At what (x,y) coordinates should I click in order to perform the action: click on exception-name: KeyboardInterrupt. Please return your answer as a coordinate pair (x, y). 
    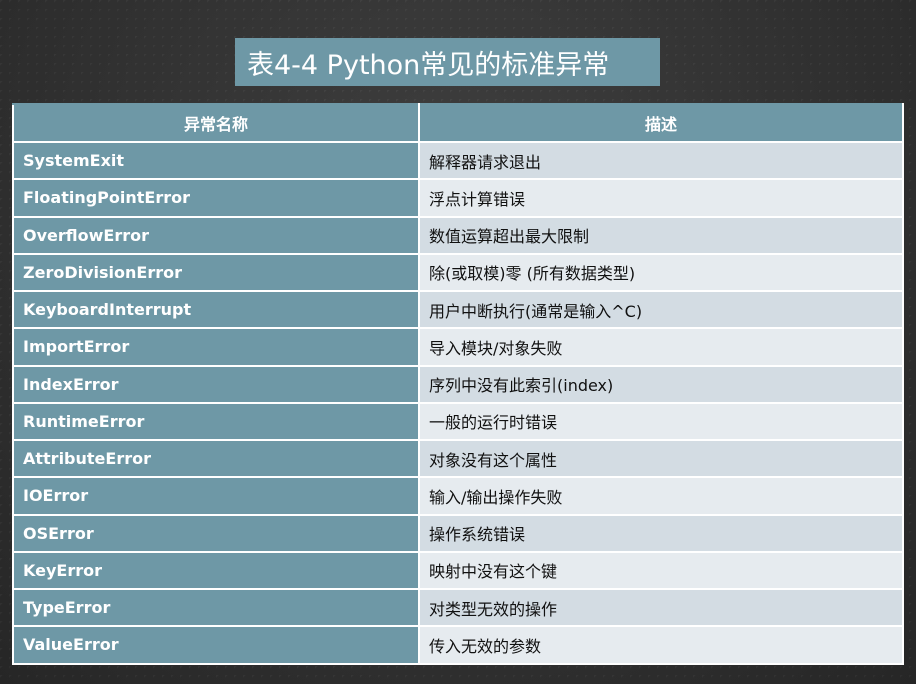
    Looking at the image, I should click on (216, 309).